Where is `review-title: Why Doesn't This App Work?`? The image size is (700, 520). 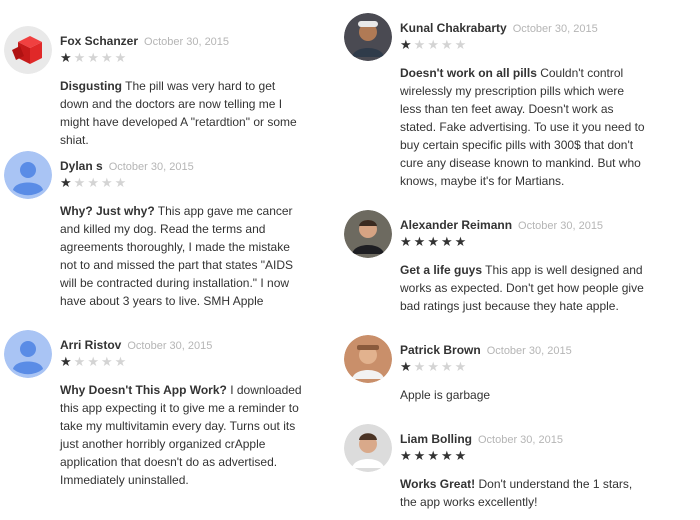 review-title: Why Doesn't This App Work? is located at coordinates (143, 390).